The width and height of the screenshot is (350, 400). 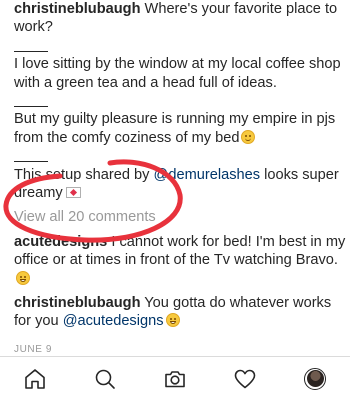 I want to click on mention-link: @acutedesigns, so click(x=113, y=321).